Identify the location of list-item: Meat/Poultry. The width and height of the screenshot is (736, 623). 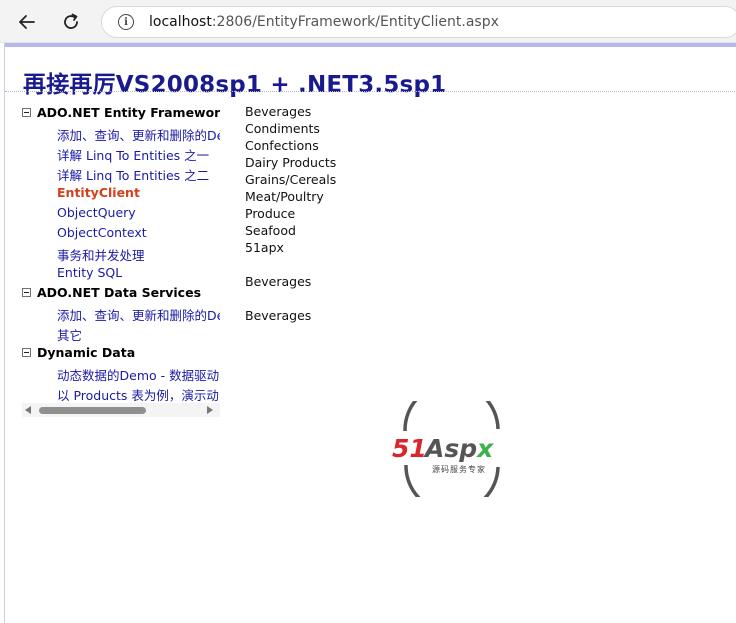
(284, 196).